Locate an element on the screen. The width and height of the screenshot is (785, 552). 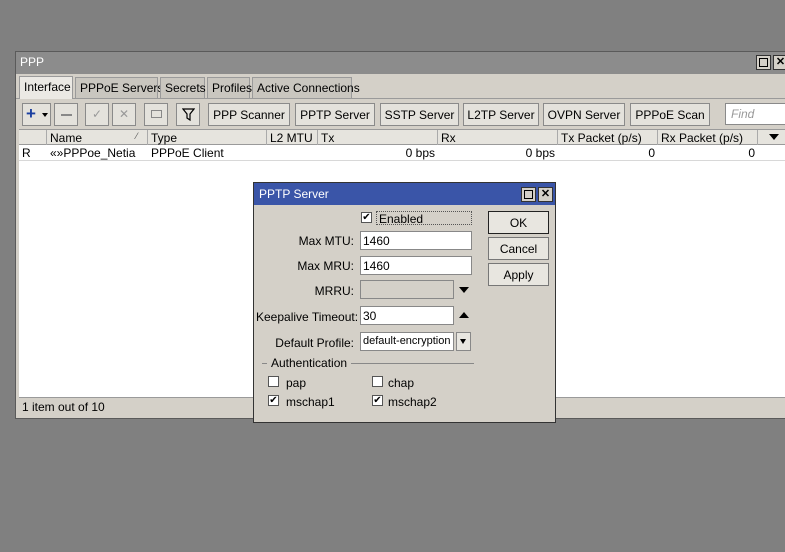
mschap2-checkbox: ✔ is located at coordinates (377, 400).